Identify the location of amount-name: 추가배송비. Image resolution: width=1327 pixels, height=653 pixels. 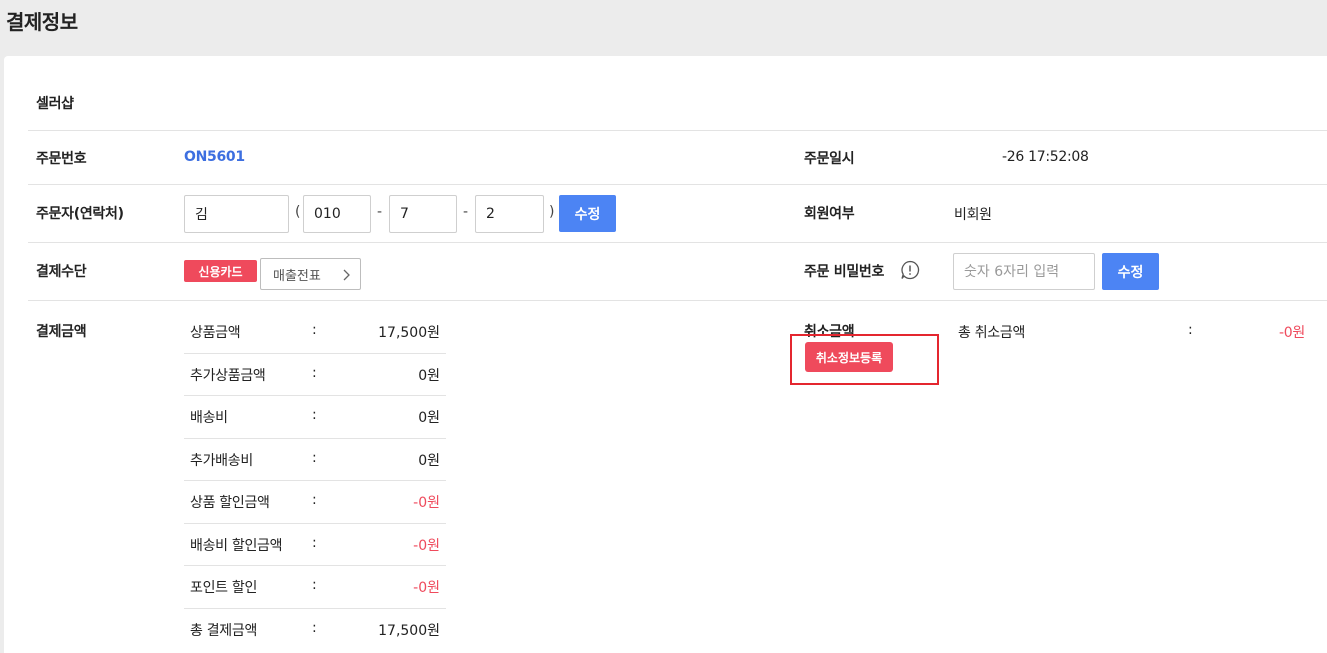
(221, 460).